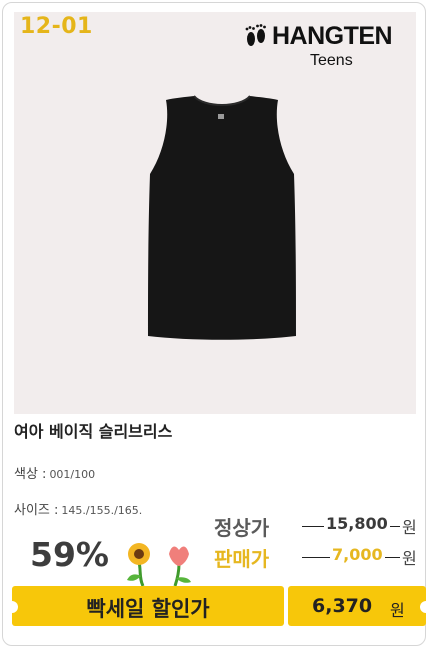 This screenshot has height=650, width=430. Describe the element at coordinates (357, 554) in the screenshot. I see `sale-price-value: 7,000` at that location.